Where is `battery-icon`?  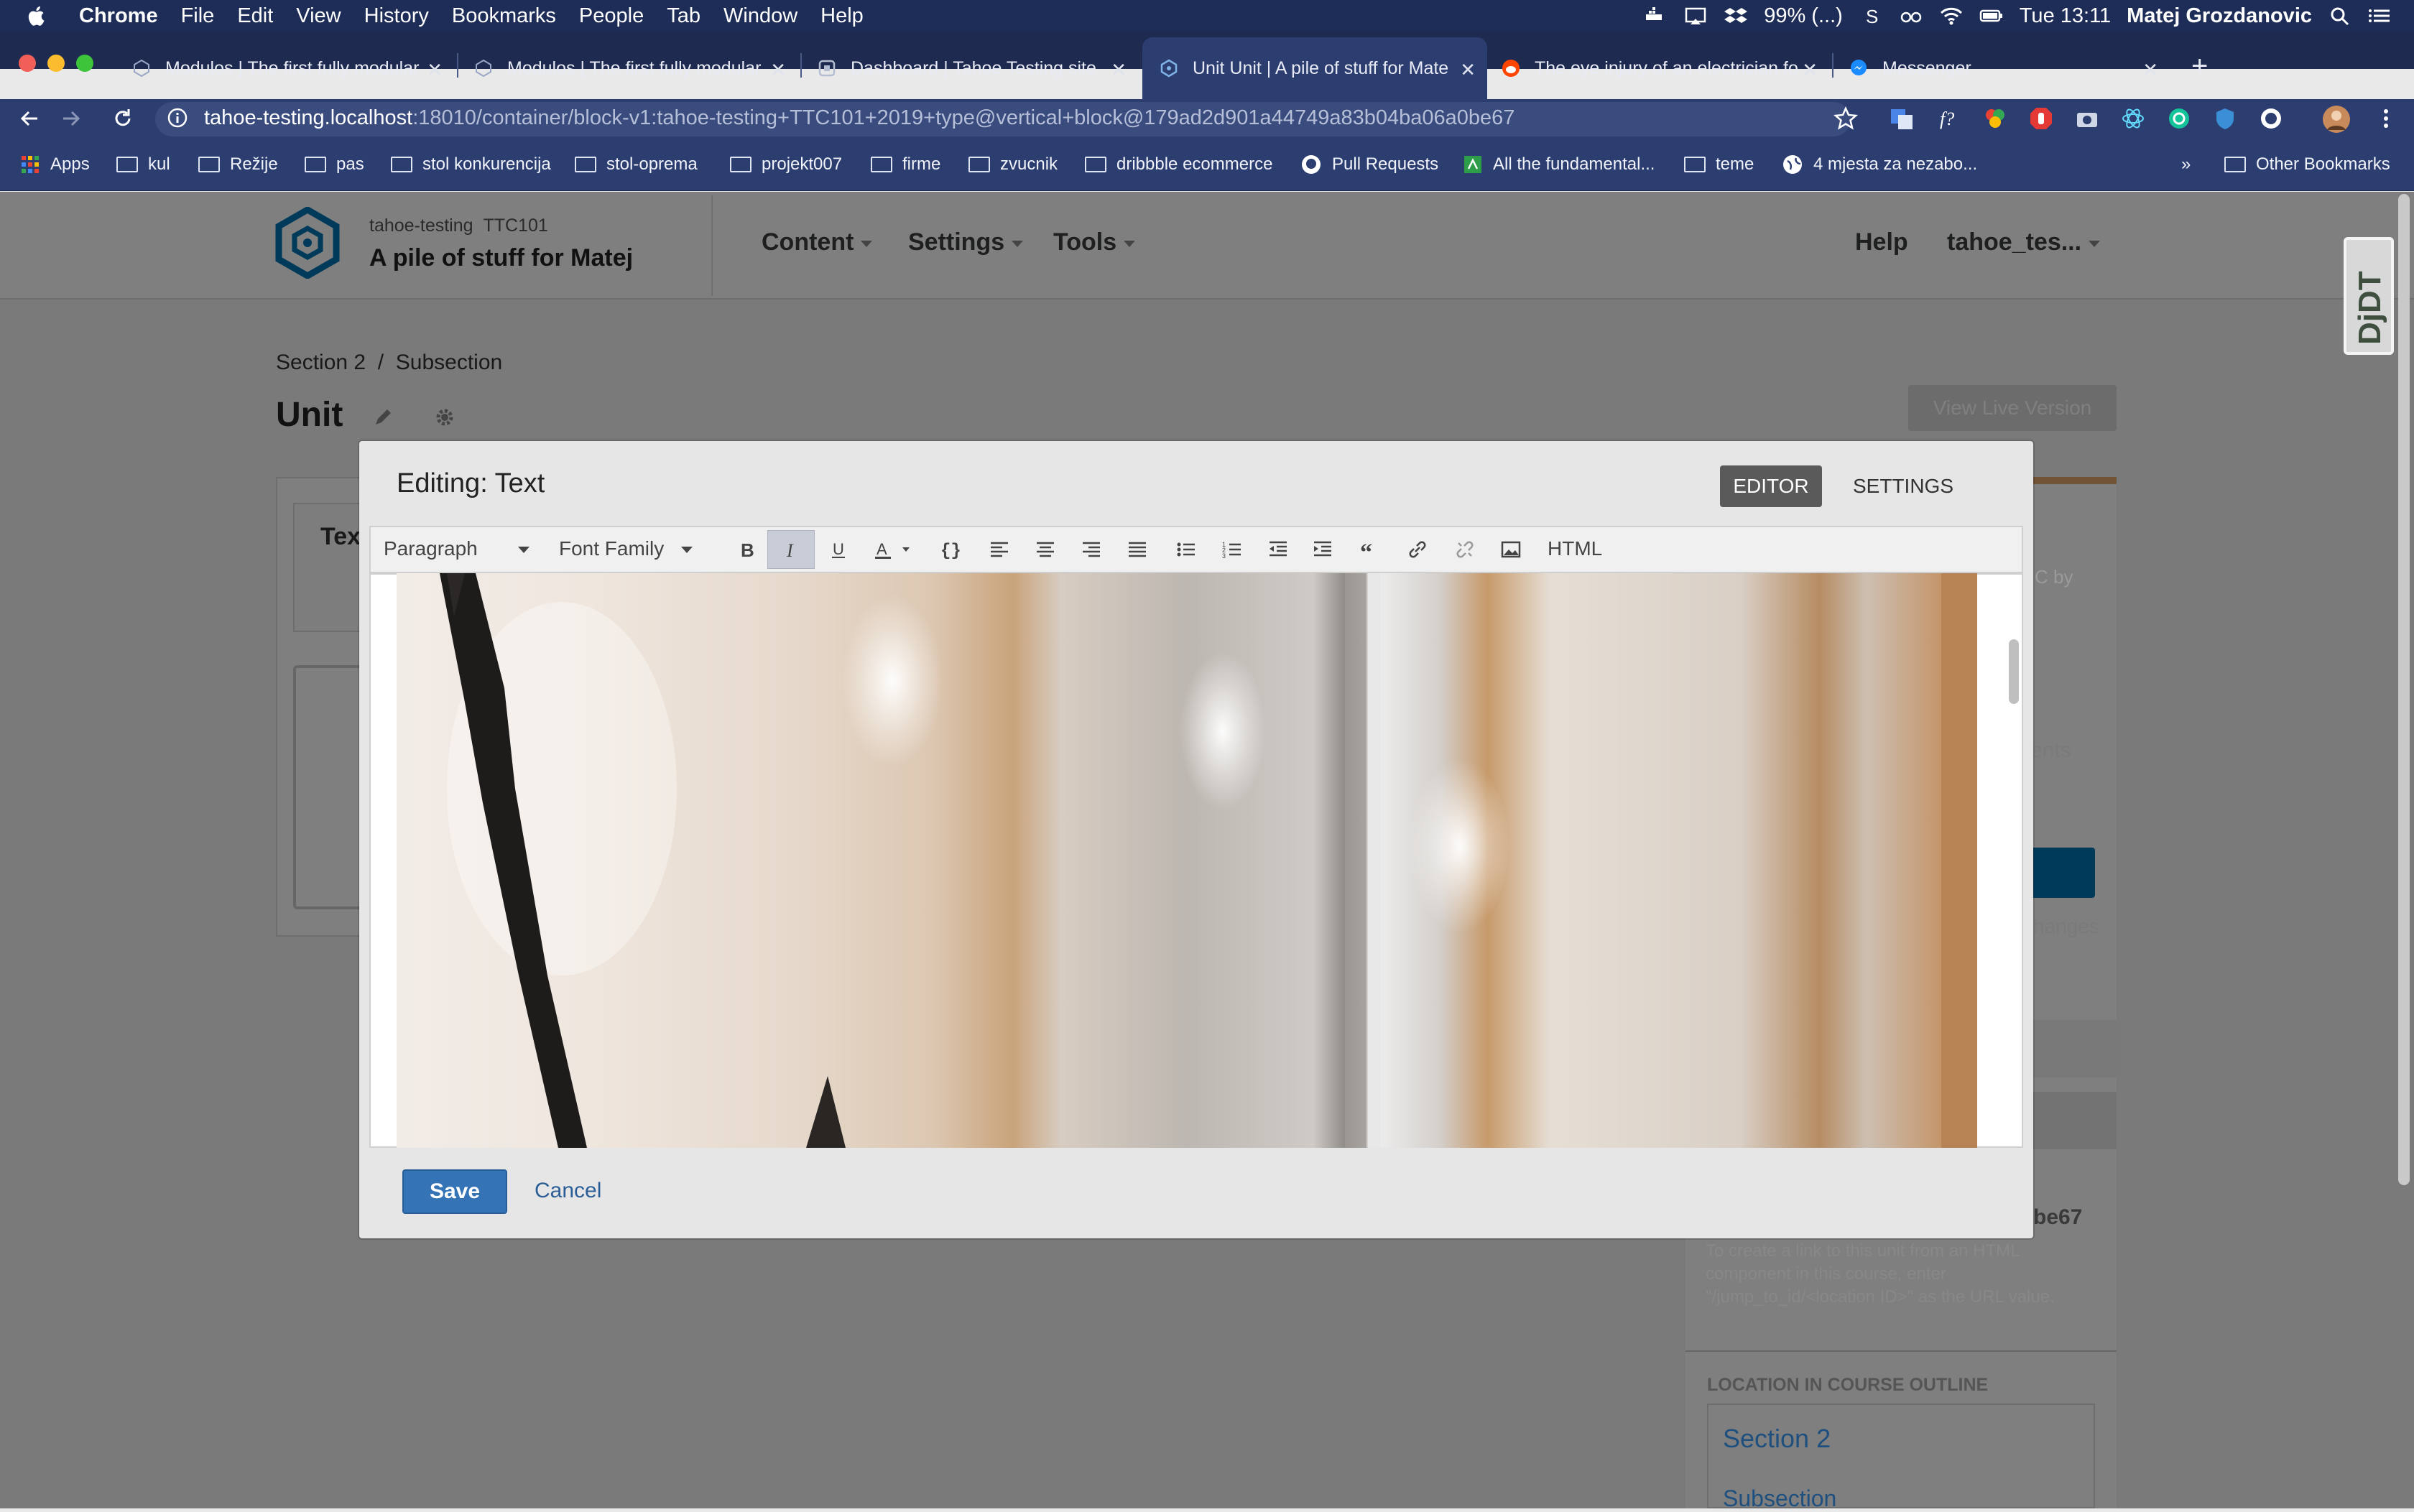 battery-icon is located at coordinates (1991, 16).